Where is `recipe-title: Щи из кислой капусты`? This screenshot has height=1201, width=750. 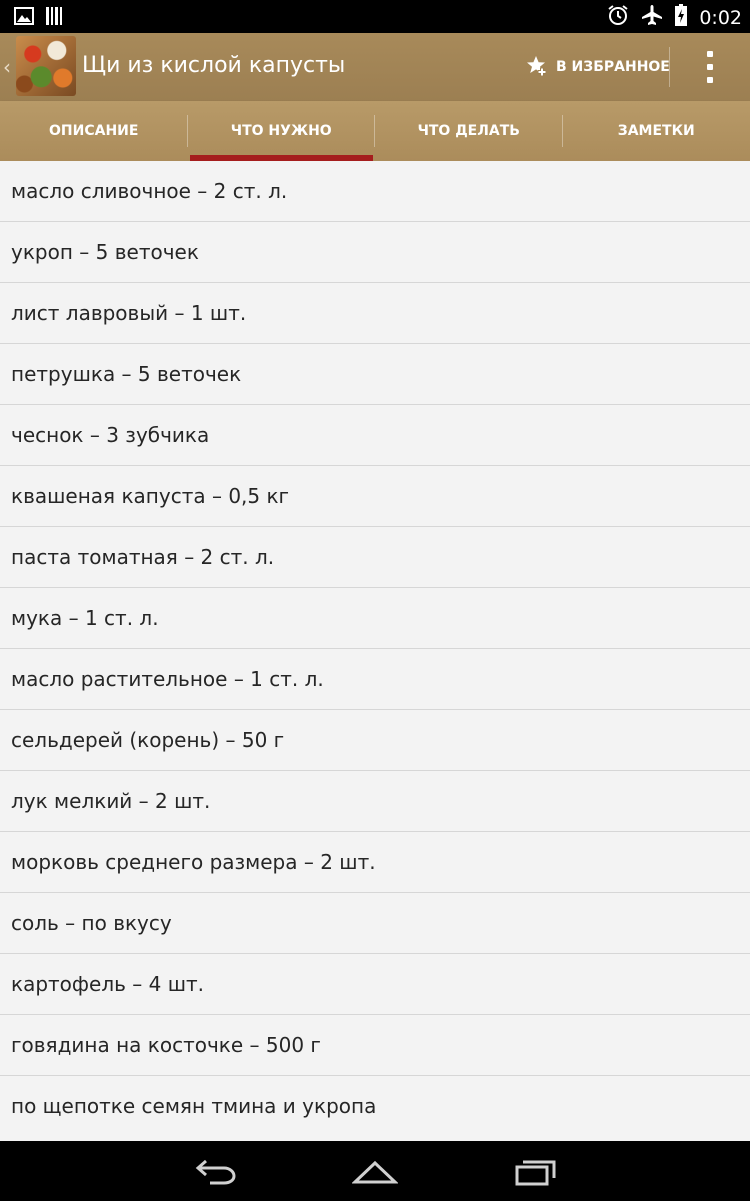
recipe-title: Щи из кислой капусты is located at coordinates (214, 65).